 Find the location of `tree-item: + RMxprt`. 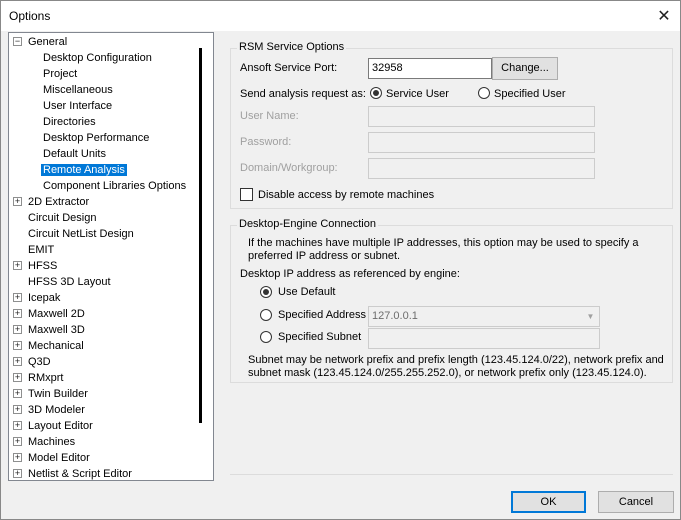

tree-item: + RMxprt is located at coordinates (39, 378).